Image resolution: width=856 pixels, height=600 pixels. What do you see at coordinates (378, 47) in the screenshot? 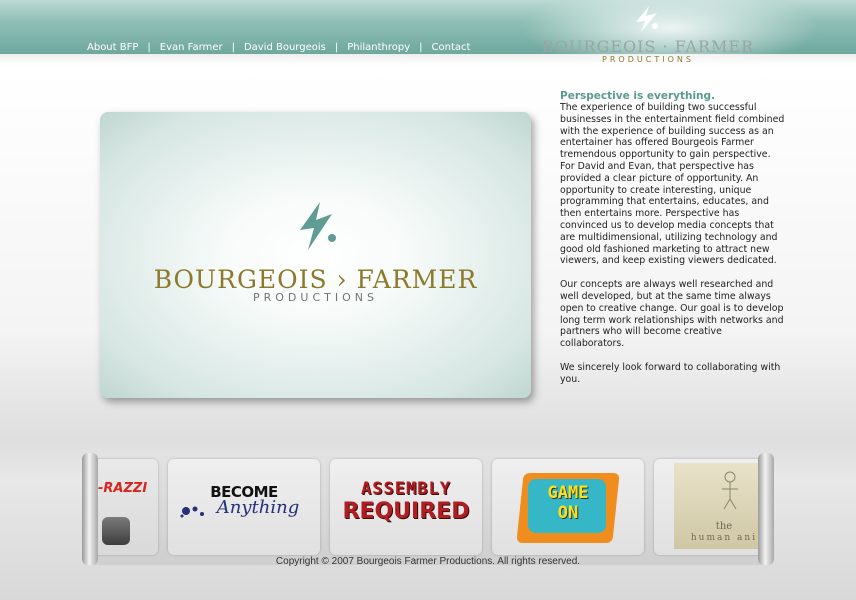
I see `nav-philanthropy: Philanthropy` at bounding box center [378, 47].